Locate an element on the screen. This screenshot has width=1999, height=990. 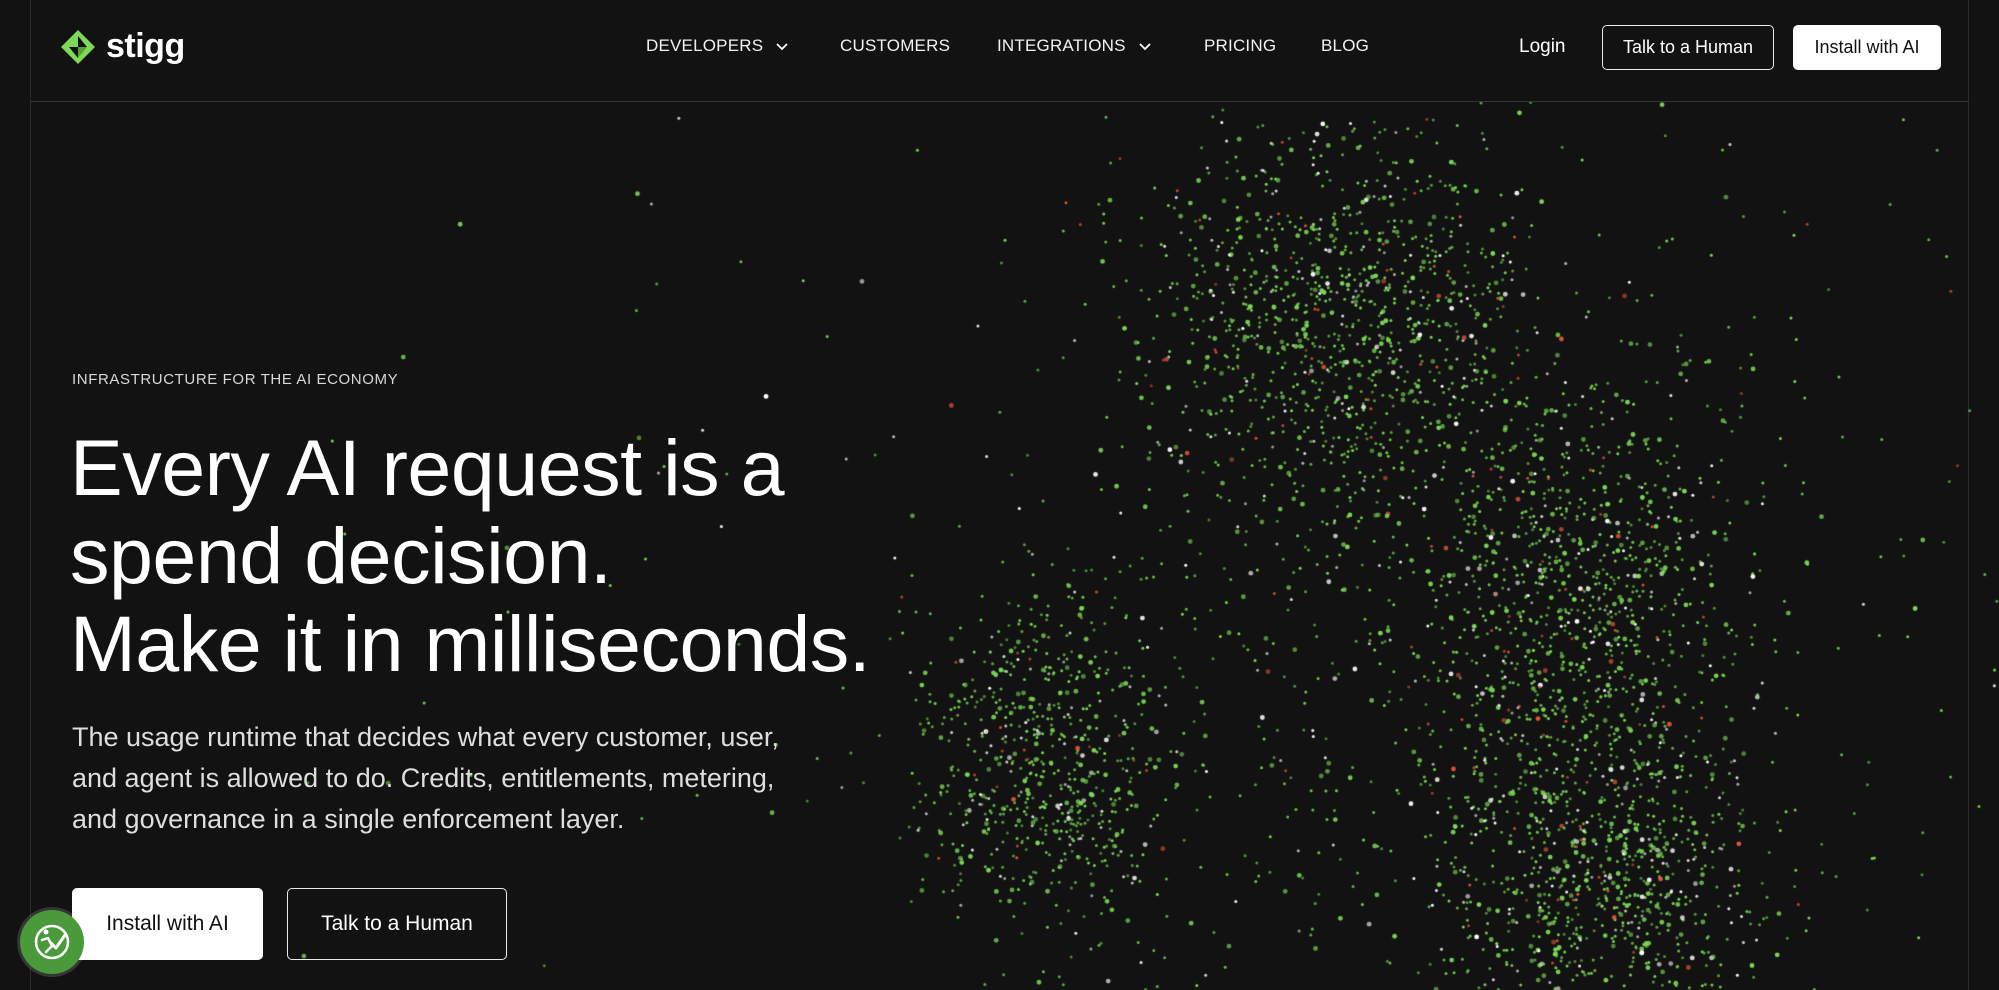
hero-install-with-ai-button: Install with AI is located at coordinates (167, 924).